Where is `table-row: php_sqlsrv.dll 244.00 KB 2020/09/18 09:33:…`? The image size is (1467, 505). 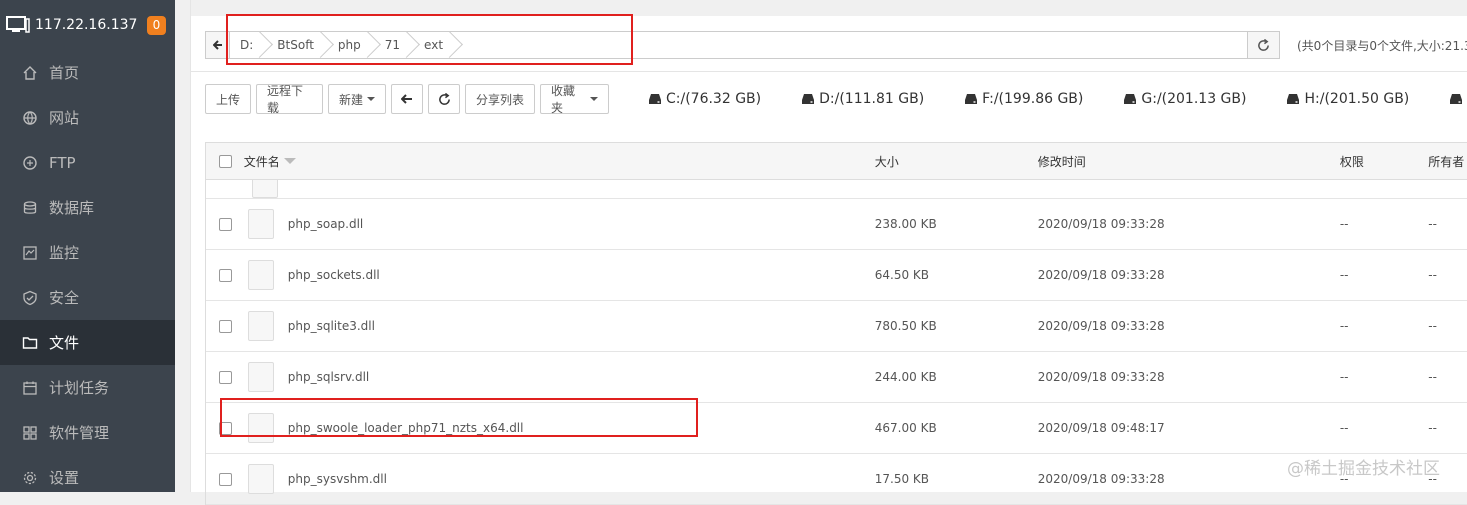
table-row: php_sqlsrv.dll 244.00 KB 2020/09/18 09:33:… is located at coordinates (836, 377).